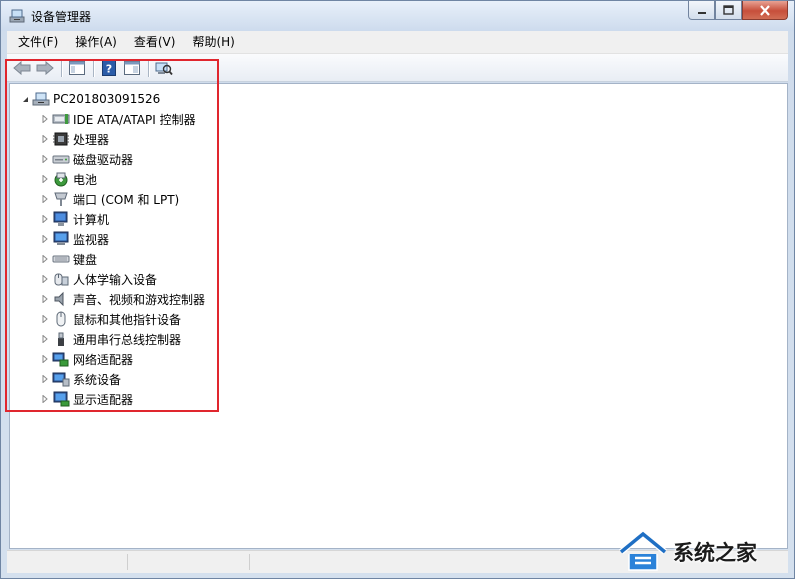 Image resolution: width=795 pixels, height=579 pixels. What do you see at coordinates (715, 553) in the screenshot?
I see `watermark-text: 系统之家` at bounding box center [715, 553].